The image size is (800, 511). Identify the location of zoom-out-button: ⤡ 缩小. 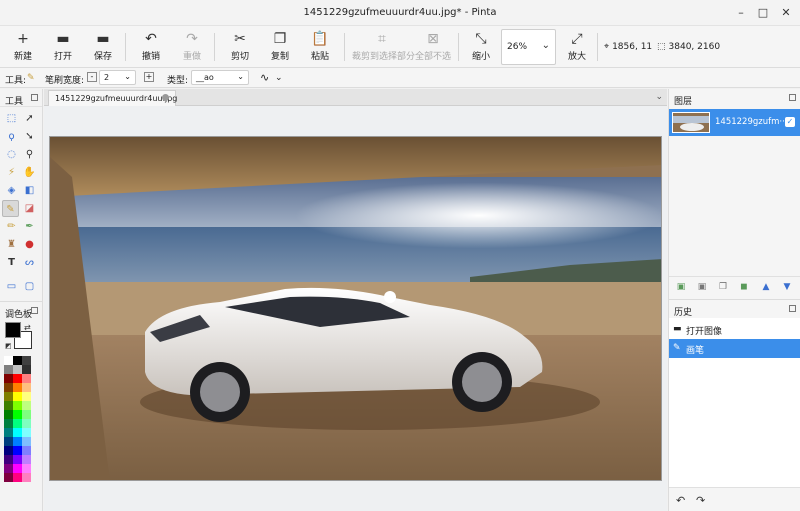
(481, 47).